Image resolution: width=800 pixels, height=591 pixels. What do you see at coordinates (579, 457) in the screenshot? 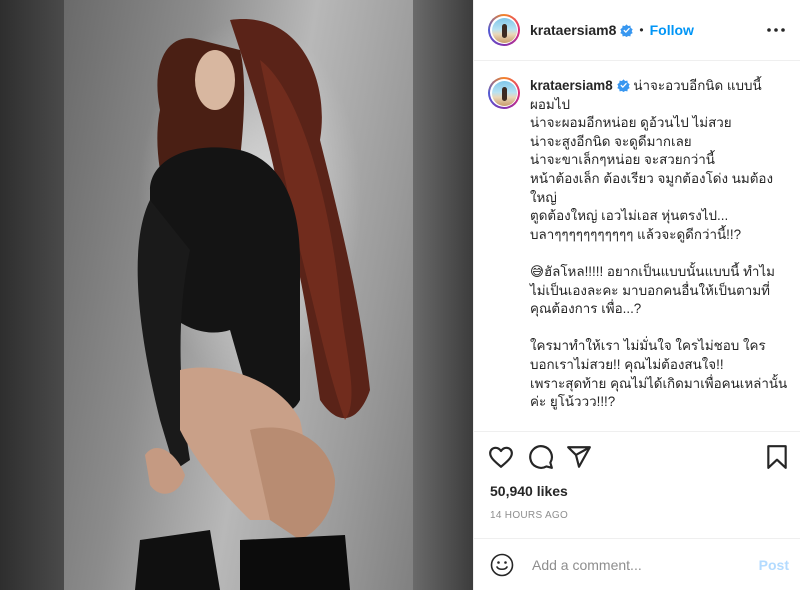
I see `paper-plane-icon` at bounding box center [579, 457].